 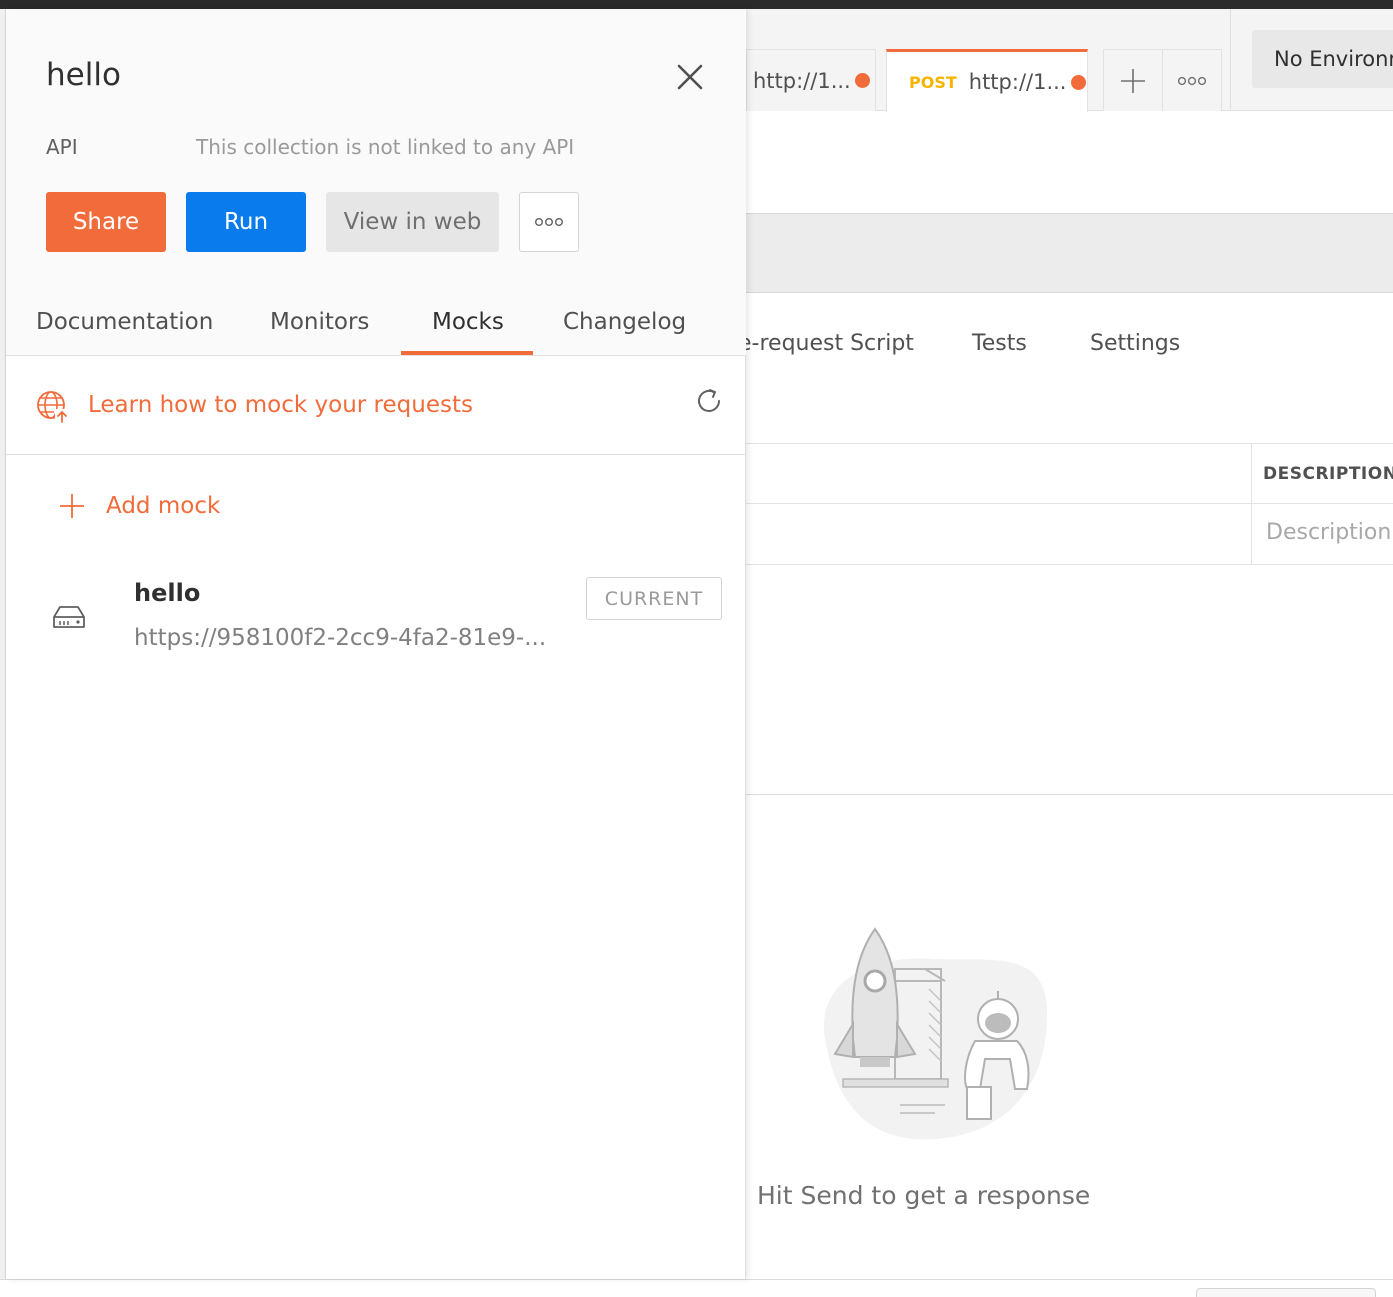 What do you see at coordinates (124, 322) in the screenshot?
I see `tab-documentation: Documentation` at bounding box center [124, 322].